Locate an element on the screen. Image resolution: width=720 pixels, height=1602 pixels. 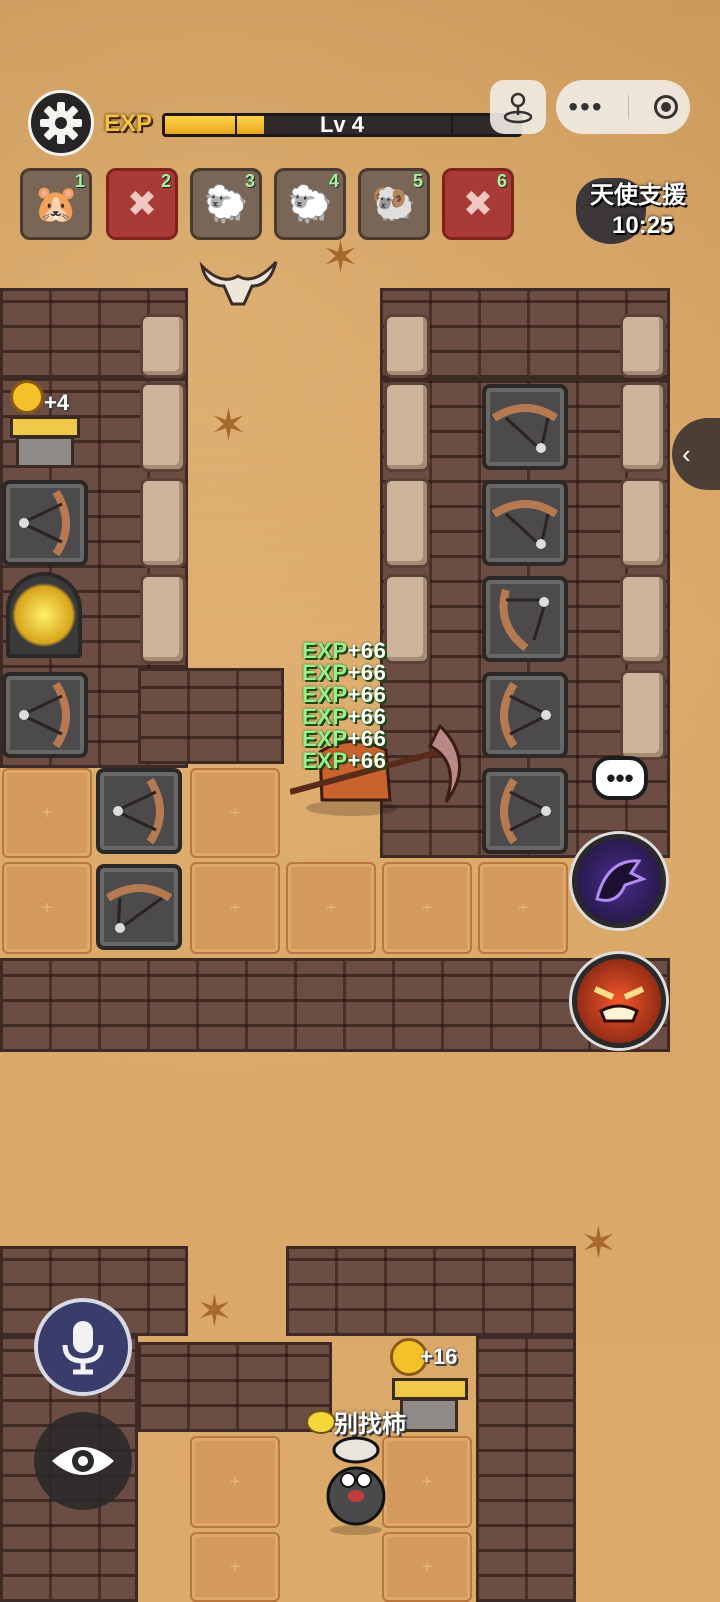
sheep-headband-avatar-icon: 🐏 is located at coordinates (394, 203).